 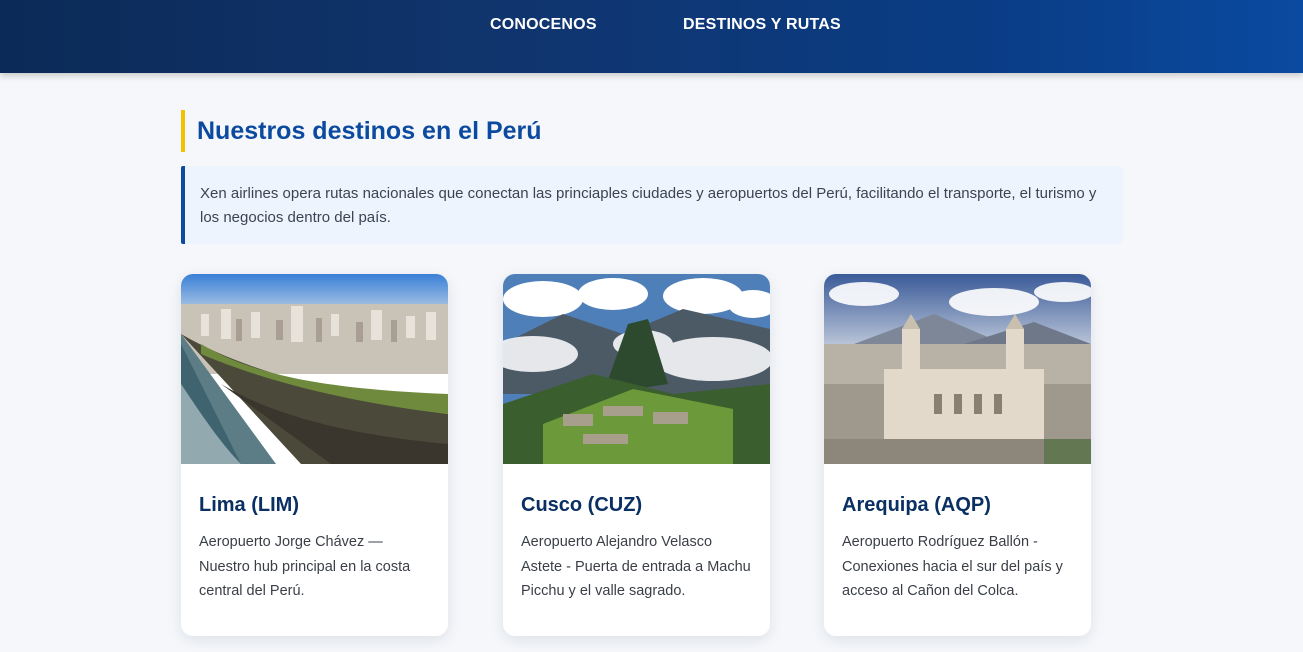 What do you see at coordinates (314, 369) in the screenshot?
I see `lima-coastline-photo` at bounding box center [314, 369].